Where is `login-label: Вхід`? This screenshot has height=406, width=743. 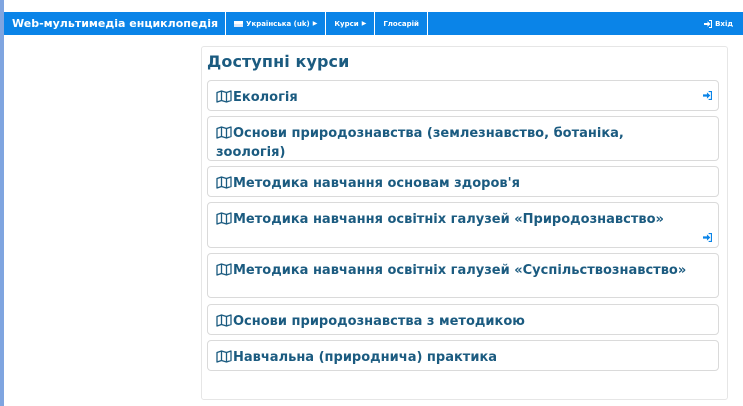
login-label: Вхід is located at coordinates (724, 23).